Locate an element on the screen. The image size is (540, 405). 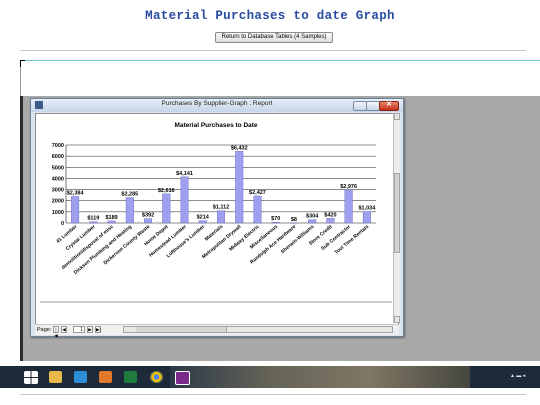
scroll-up-button is located at coordinates (397, 116).